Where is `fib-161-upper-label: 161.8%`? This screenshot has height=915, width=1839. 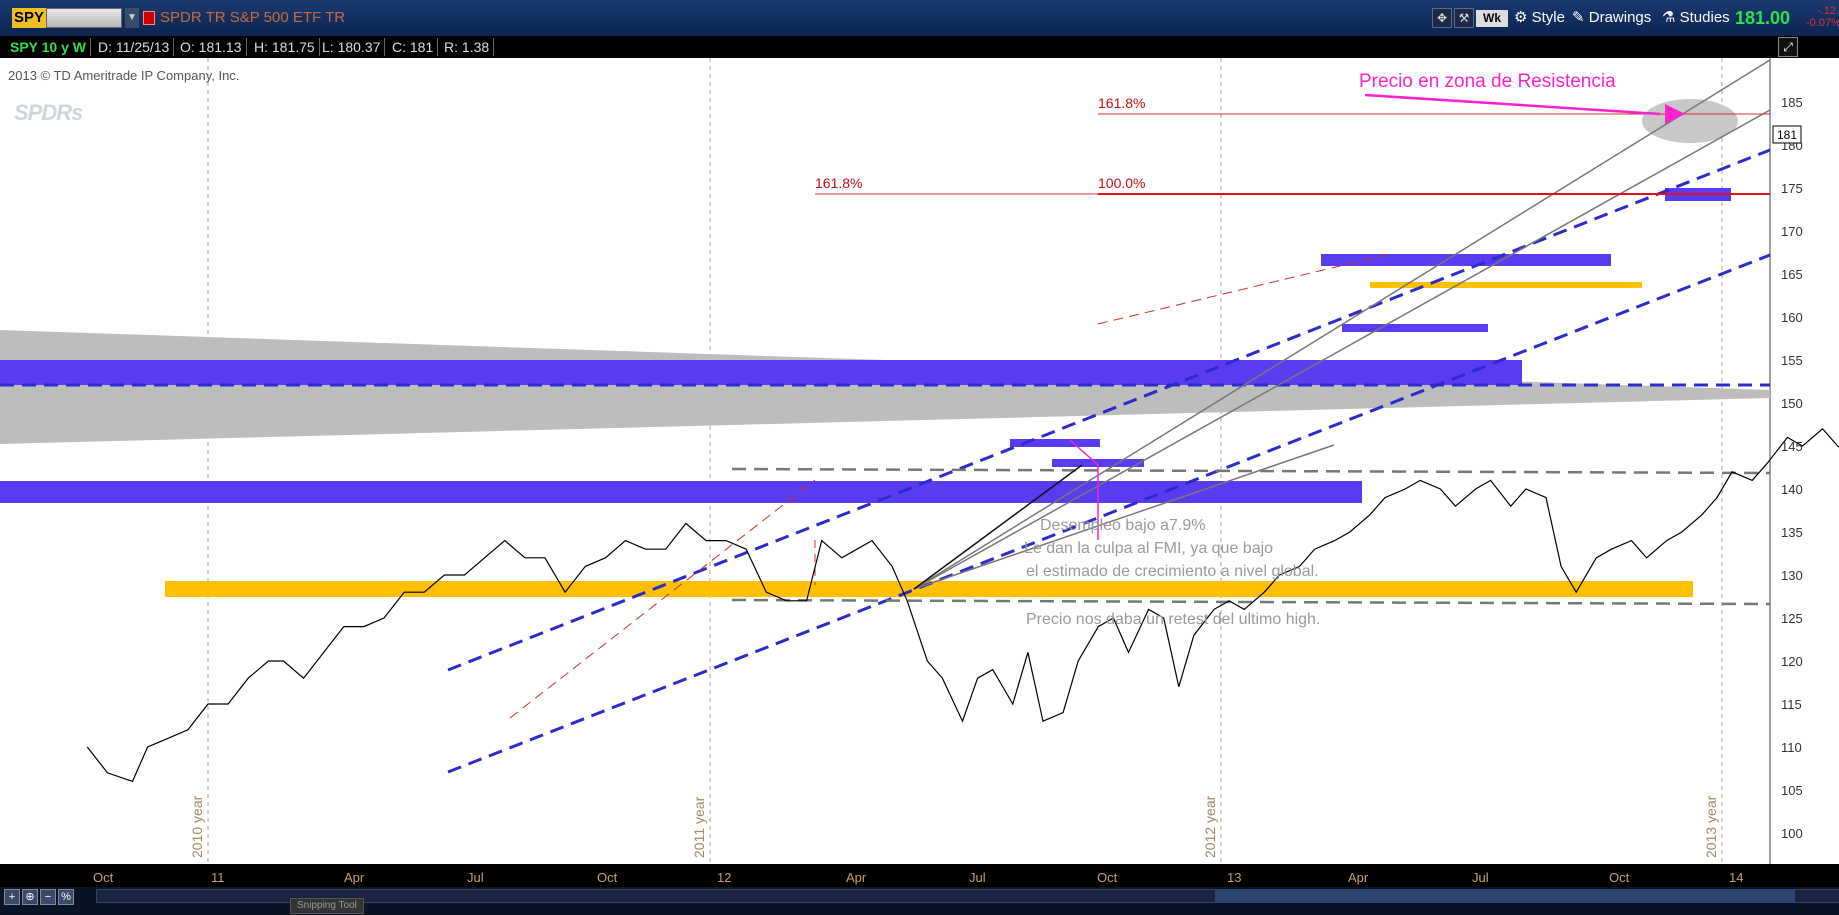 fib-161-upper-label: 161.8% is located at coordinates (1121, 103).